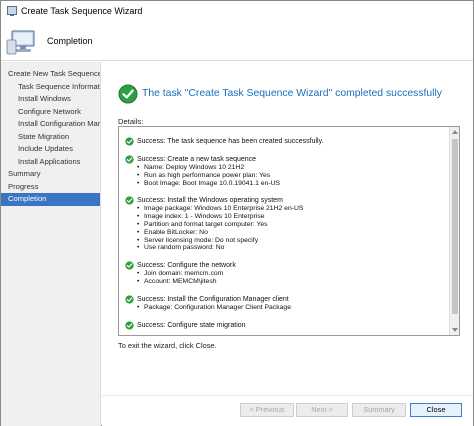  What do you see at coordinates (287, 395) in the screenshot?
I see `footer-divider` at bounding box center [287, 395].